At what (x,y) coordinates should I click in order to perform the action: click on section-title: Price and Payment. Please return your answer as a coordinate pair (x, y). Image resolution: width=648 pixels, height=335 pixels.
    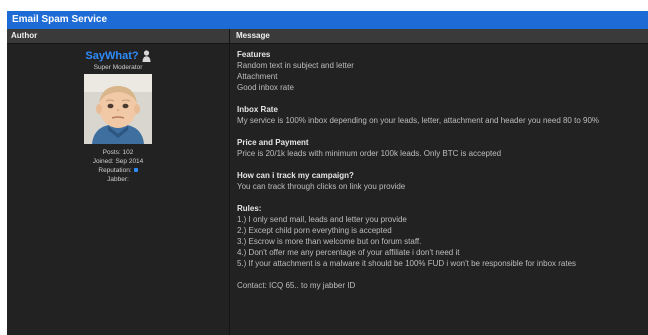
    Looking at the image, I should click on (273, 142).